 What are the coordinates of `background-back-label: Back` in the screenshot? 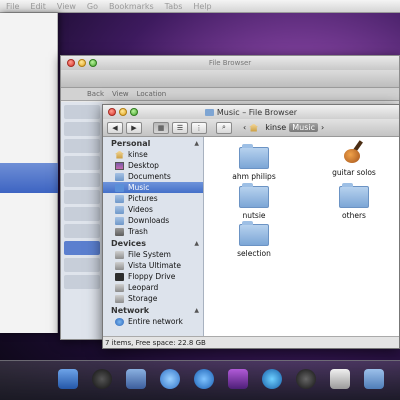 It's located at (95, 94).